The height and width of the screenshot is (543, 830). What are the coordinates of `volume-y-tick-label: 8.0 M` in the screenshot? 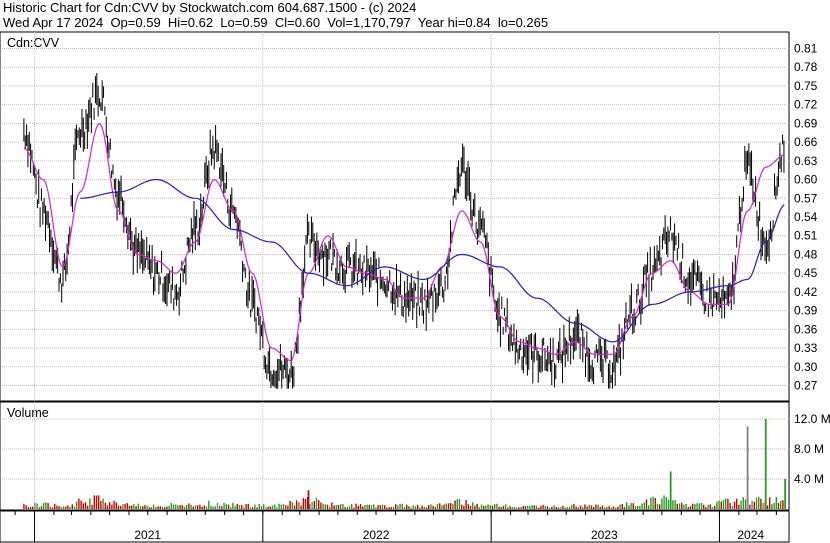 It's located at (809, 449).